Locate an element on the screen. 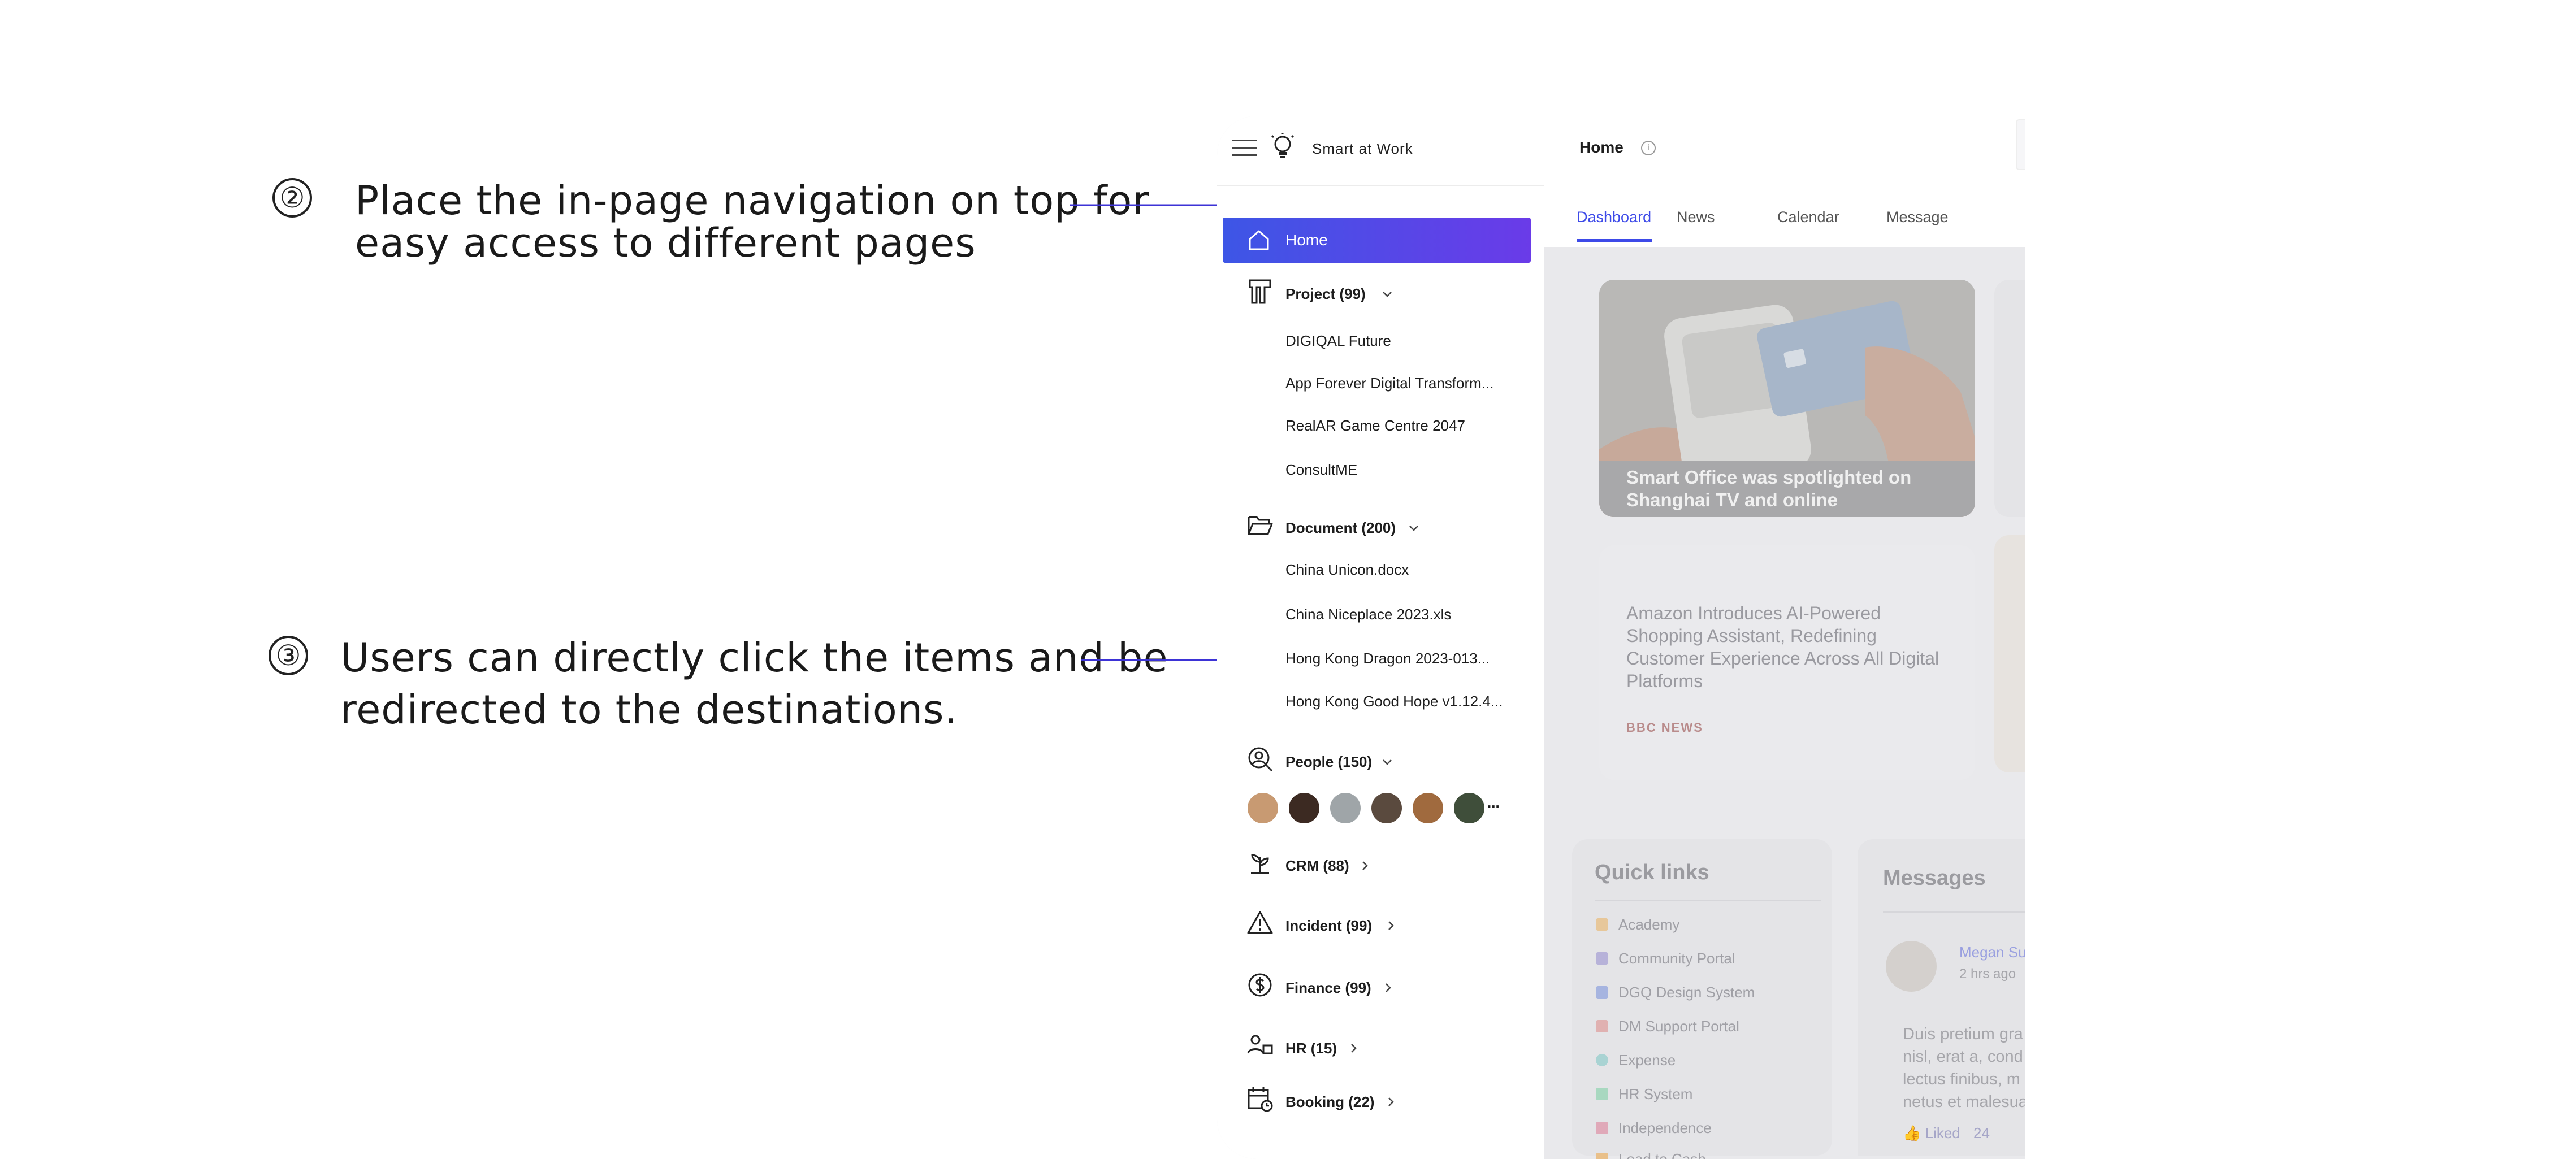  liked-label: Liked is located at coordinates (1942, 1133).